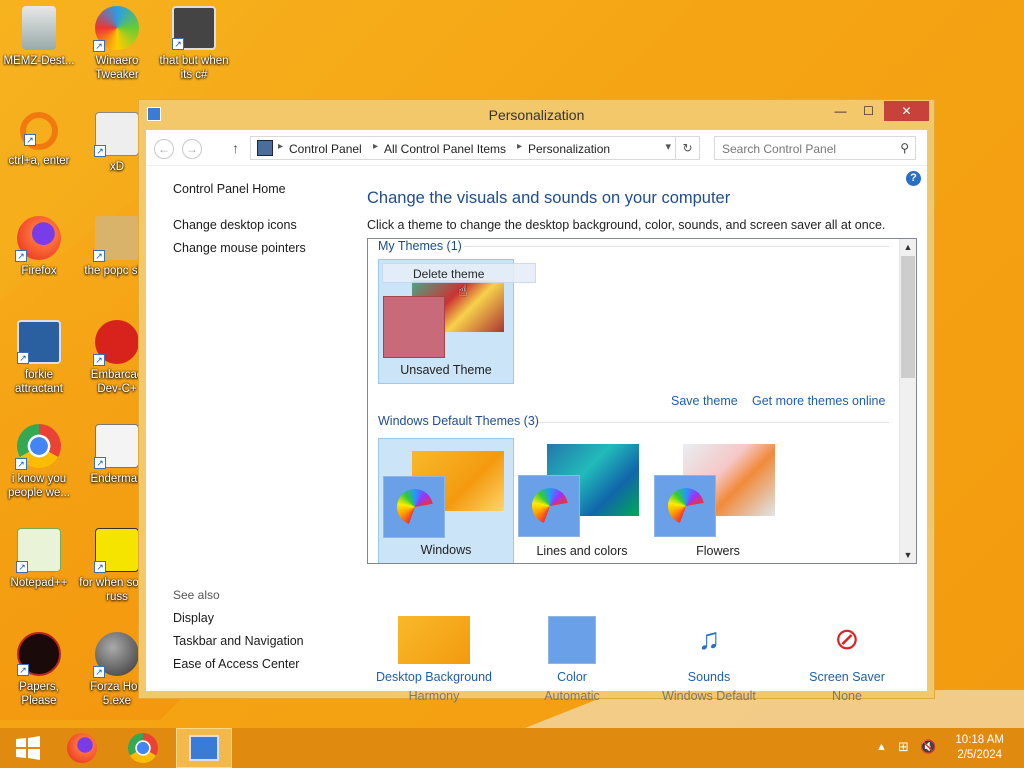 The height and width of the screenshot is (768, 1024). Describe the element at coordinates (116, 29) in the screenshot. I see `winaero-icon: ↗` at that location.